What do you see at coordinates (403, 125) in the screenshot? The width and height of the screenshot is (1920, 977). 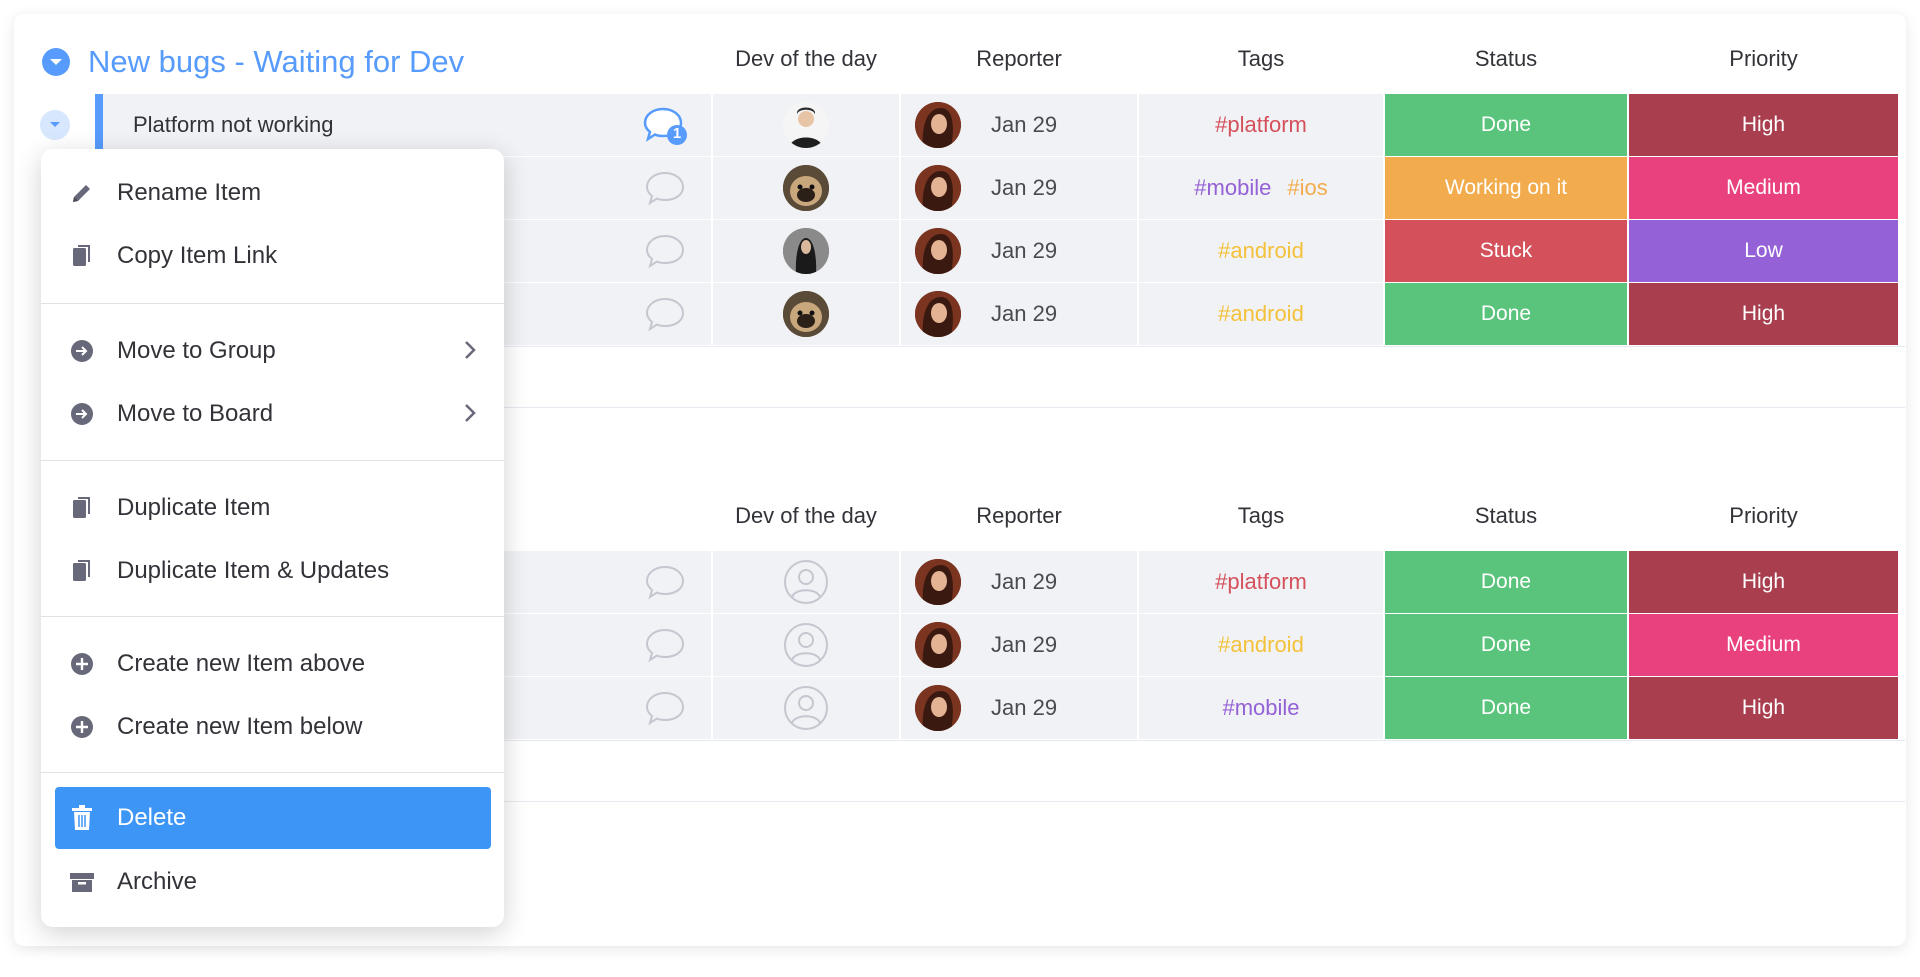 I see `item-name-cell: Platform not working` at bounding box center [403, 125].